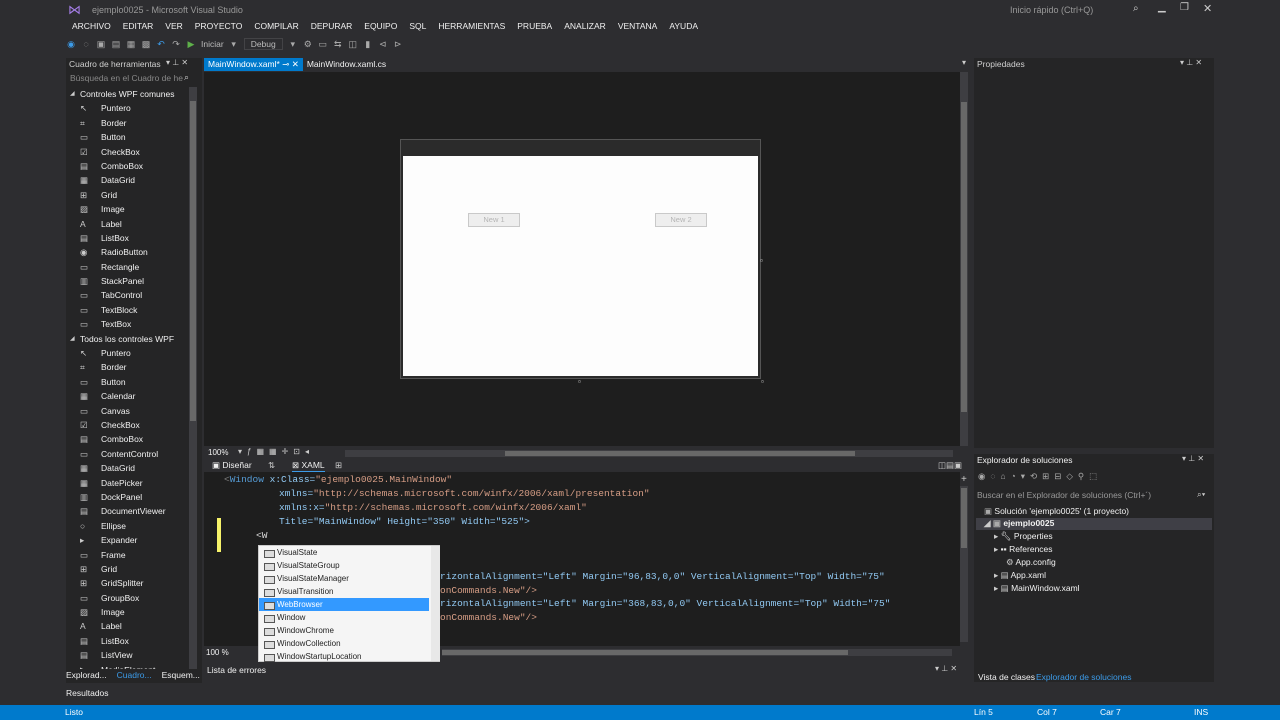  Describe the element at coordinates (398, 44) in the screenshot. I see `bookmark-next-icon: ⊳` at that location.